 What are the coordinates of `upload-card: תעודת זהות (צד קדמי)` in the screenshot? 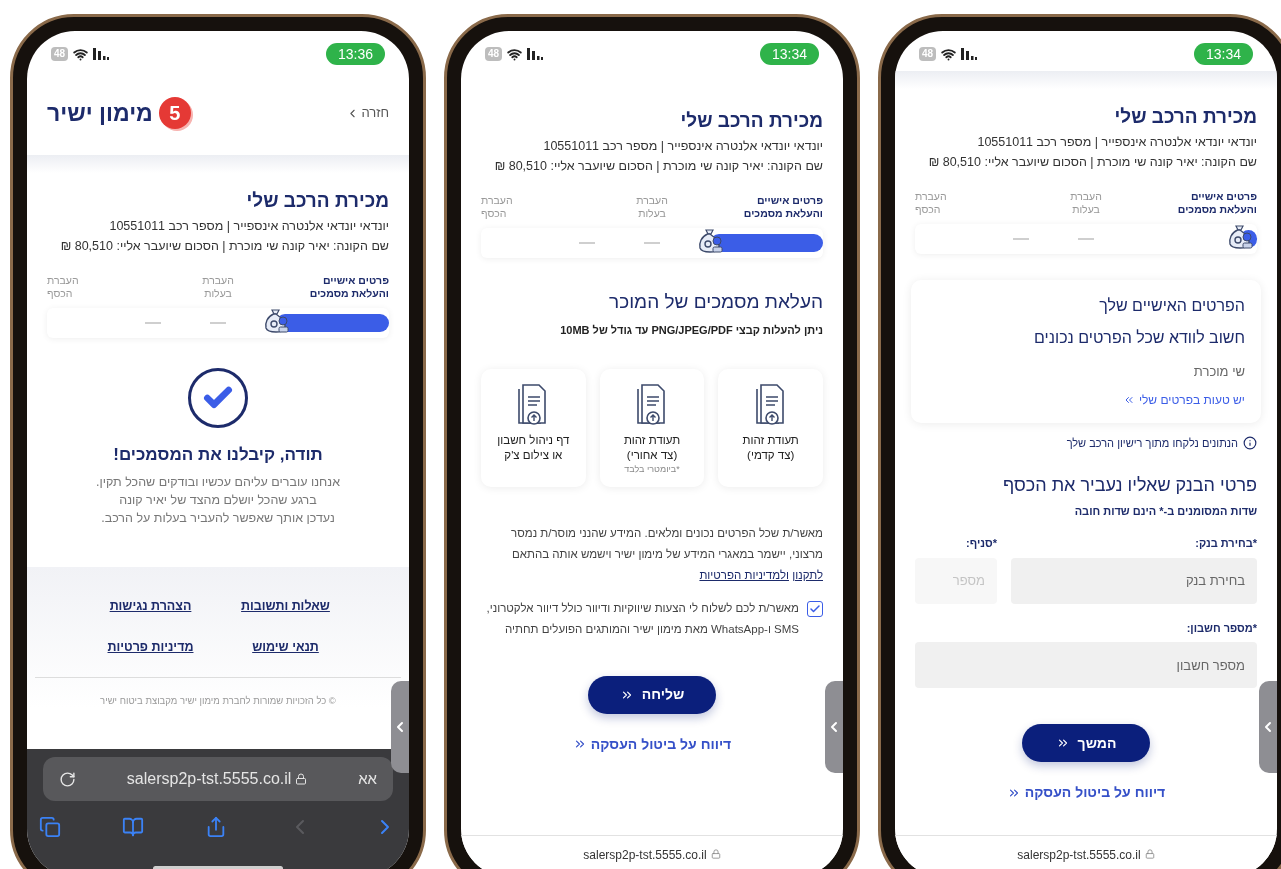 It's located at (770, 427).